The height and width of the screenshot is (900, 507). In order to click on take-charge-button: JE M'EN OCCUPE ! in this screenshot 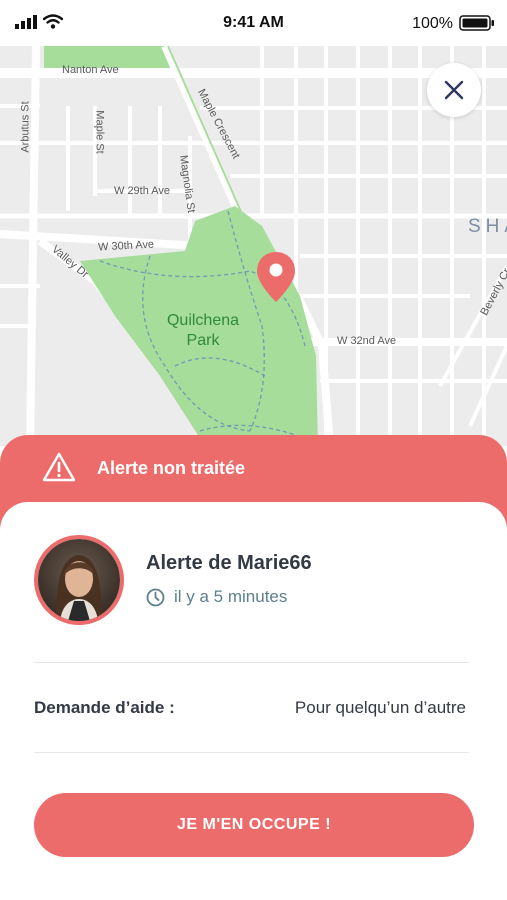, I will do `click(254, 825)`.